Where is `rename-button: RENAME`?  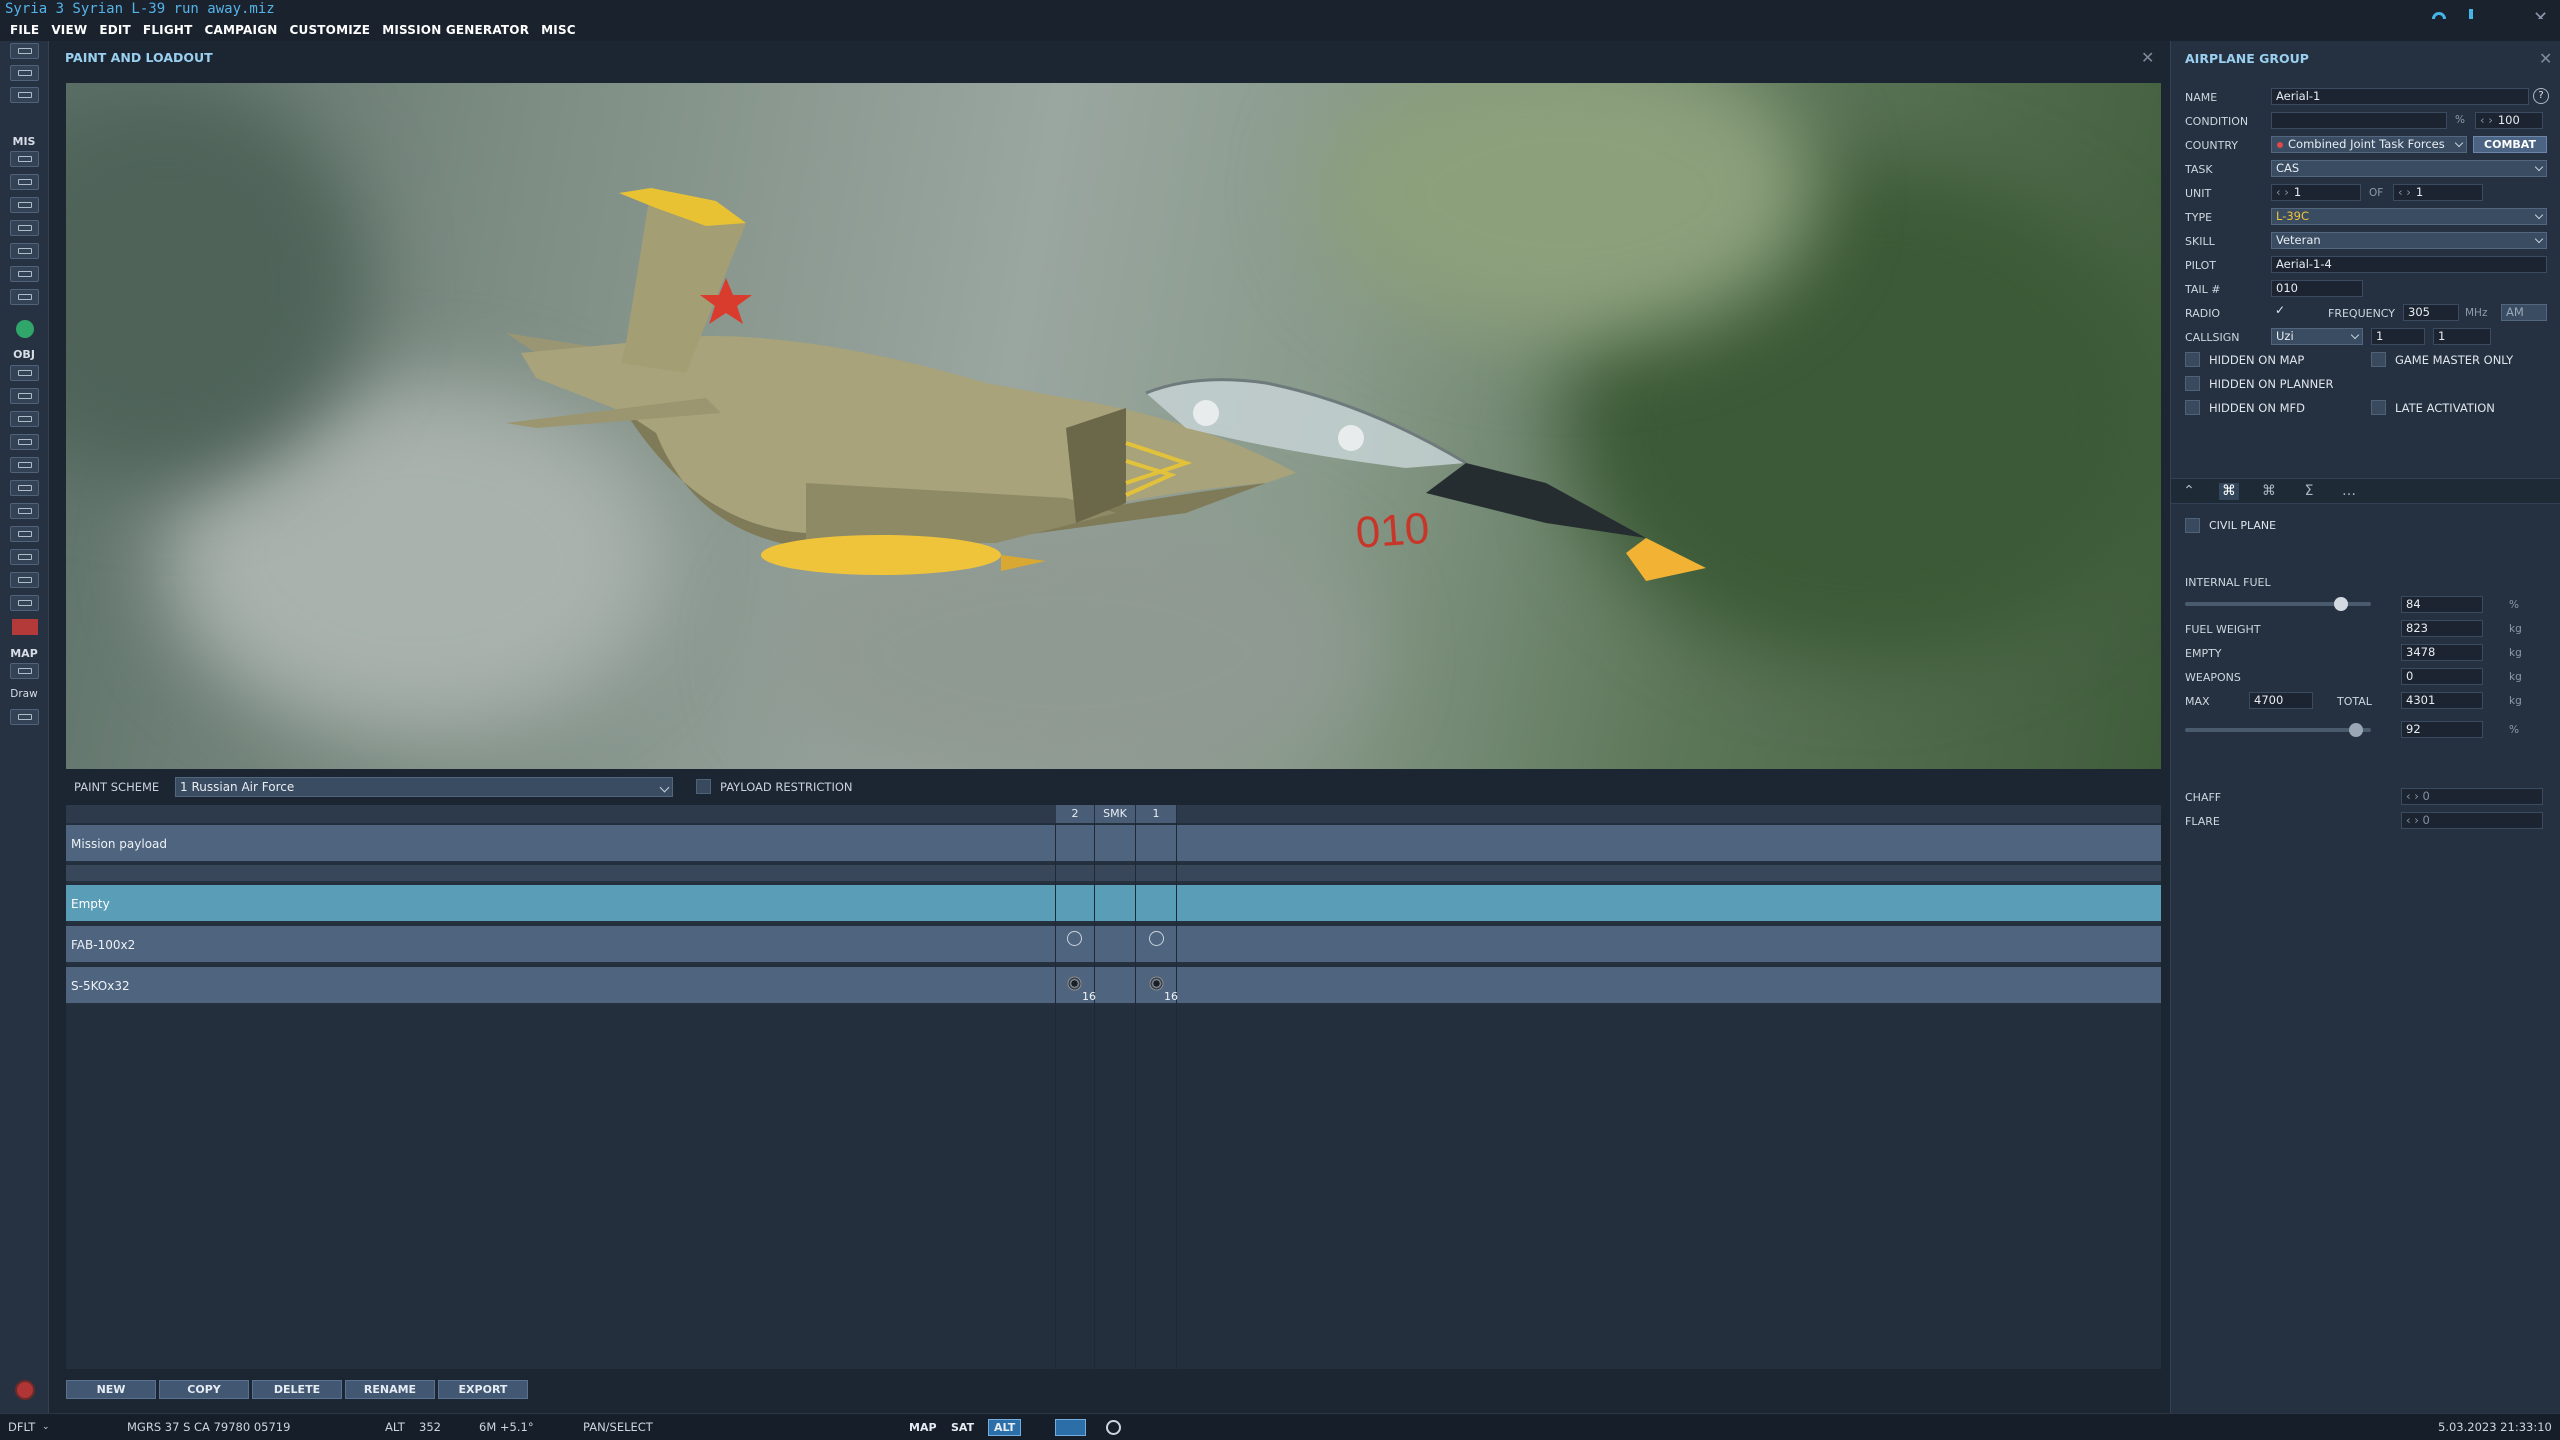 rename-button: RENAME is located at coordinates (390, 1389).